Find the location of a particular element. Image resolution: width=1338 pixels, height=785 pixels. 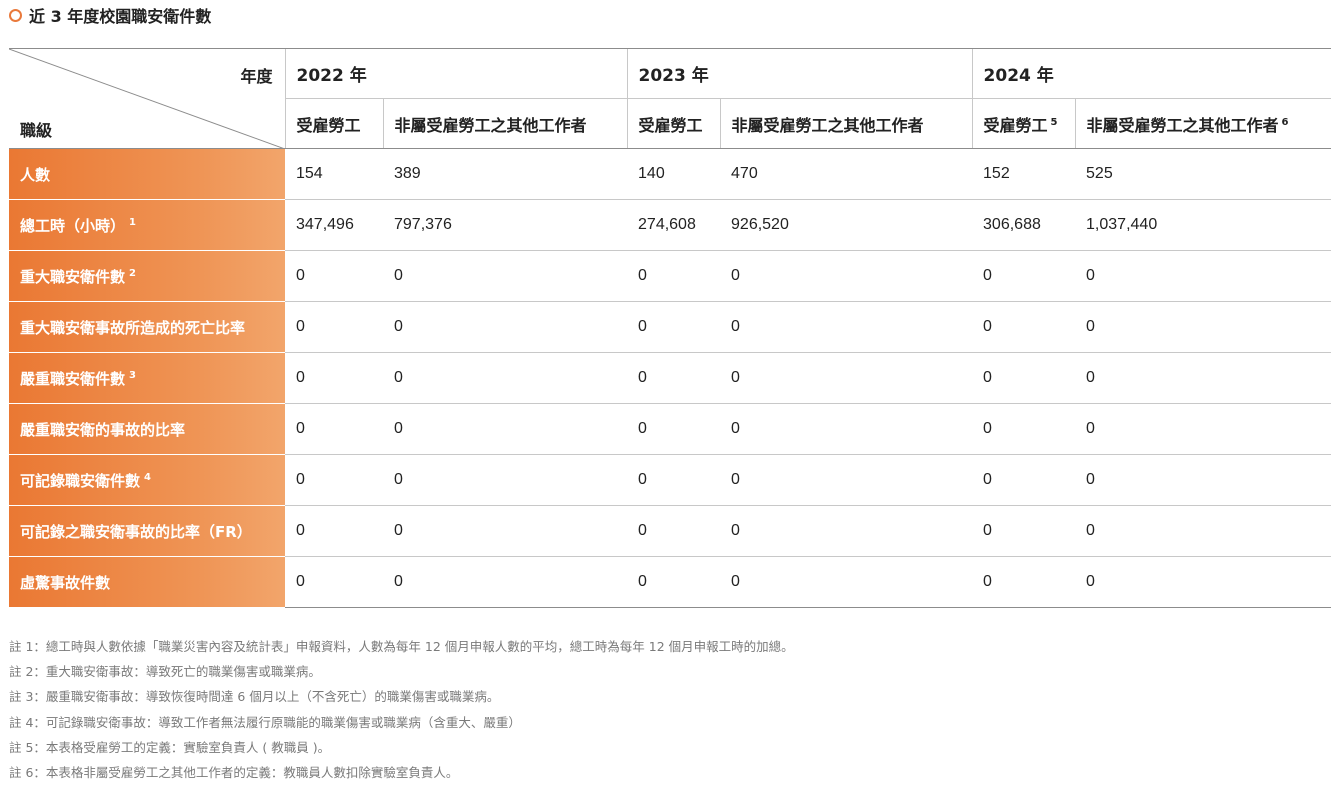

footnote-ref: 2 is located at coordinates (132, 273).